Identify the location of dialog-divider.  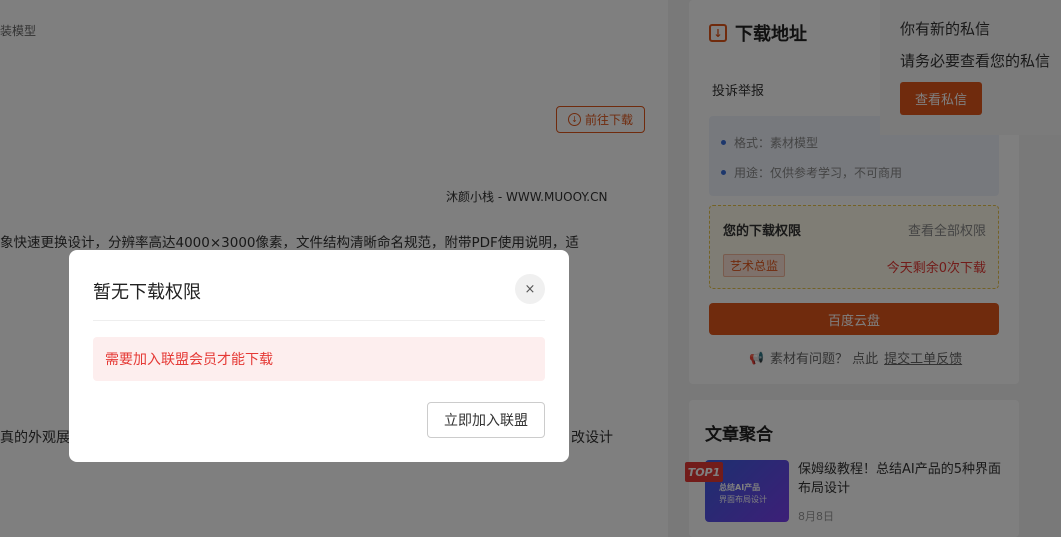
(319, 320).